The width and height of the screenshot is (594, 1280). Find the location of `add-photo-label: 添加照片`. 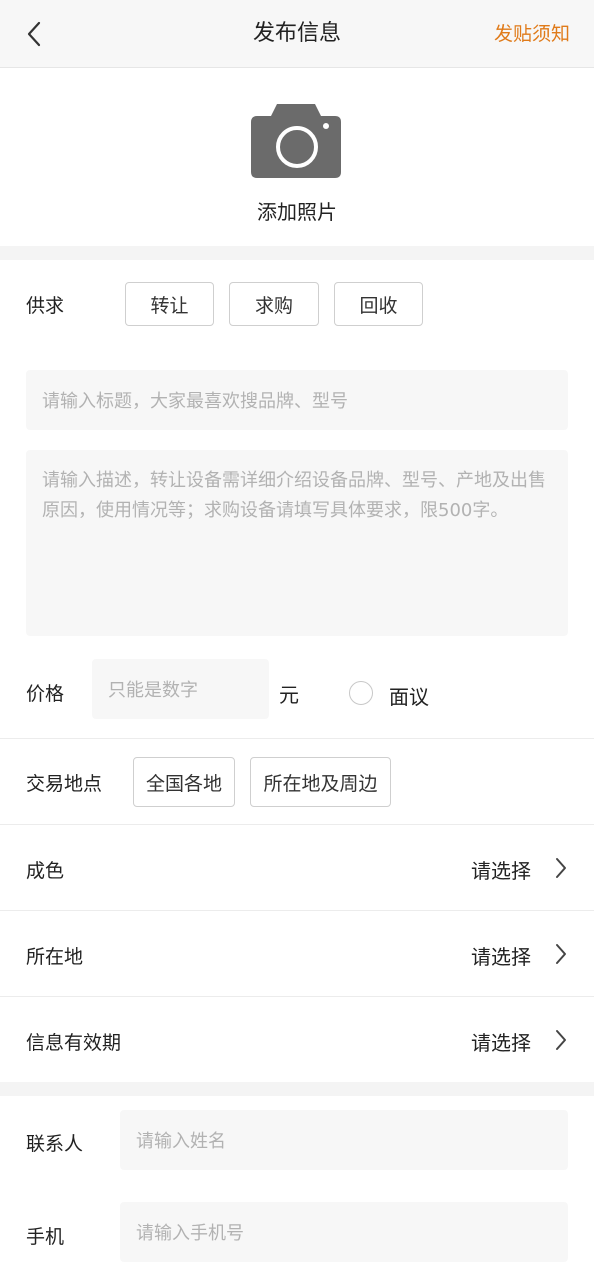

add-photo-label: 添加照片 is located at coordinates (297, 210).